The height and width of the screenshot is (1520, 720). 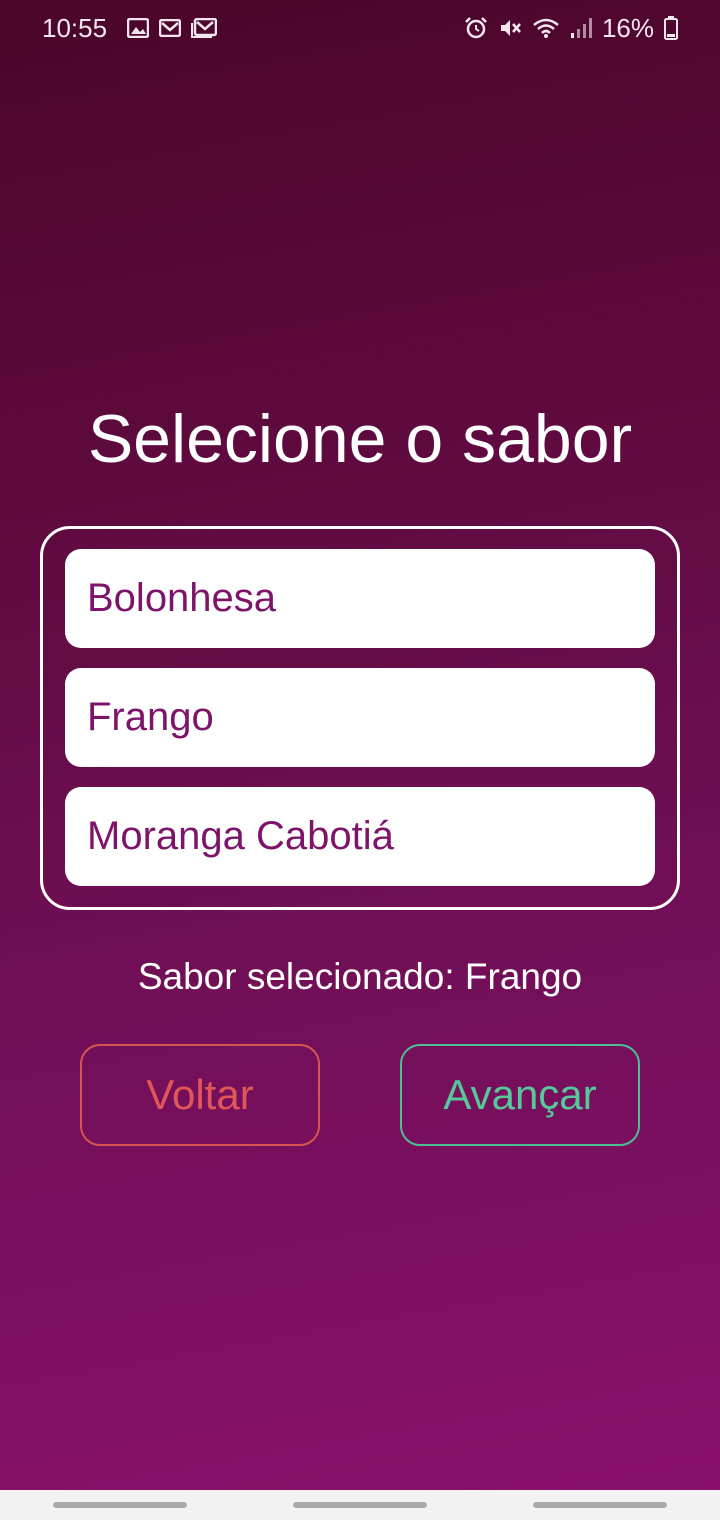 I want to click on status-right: 16%, so click(x=571, y=28).